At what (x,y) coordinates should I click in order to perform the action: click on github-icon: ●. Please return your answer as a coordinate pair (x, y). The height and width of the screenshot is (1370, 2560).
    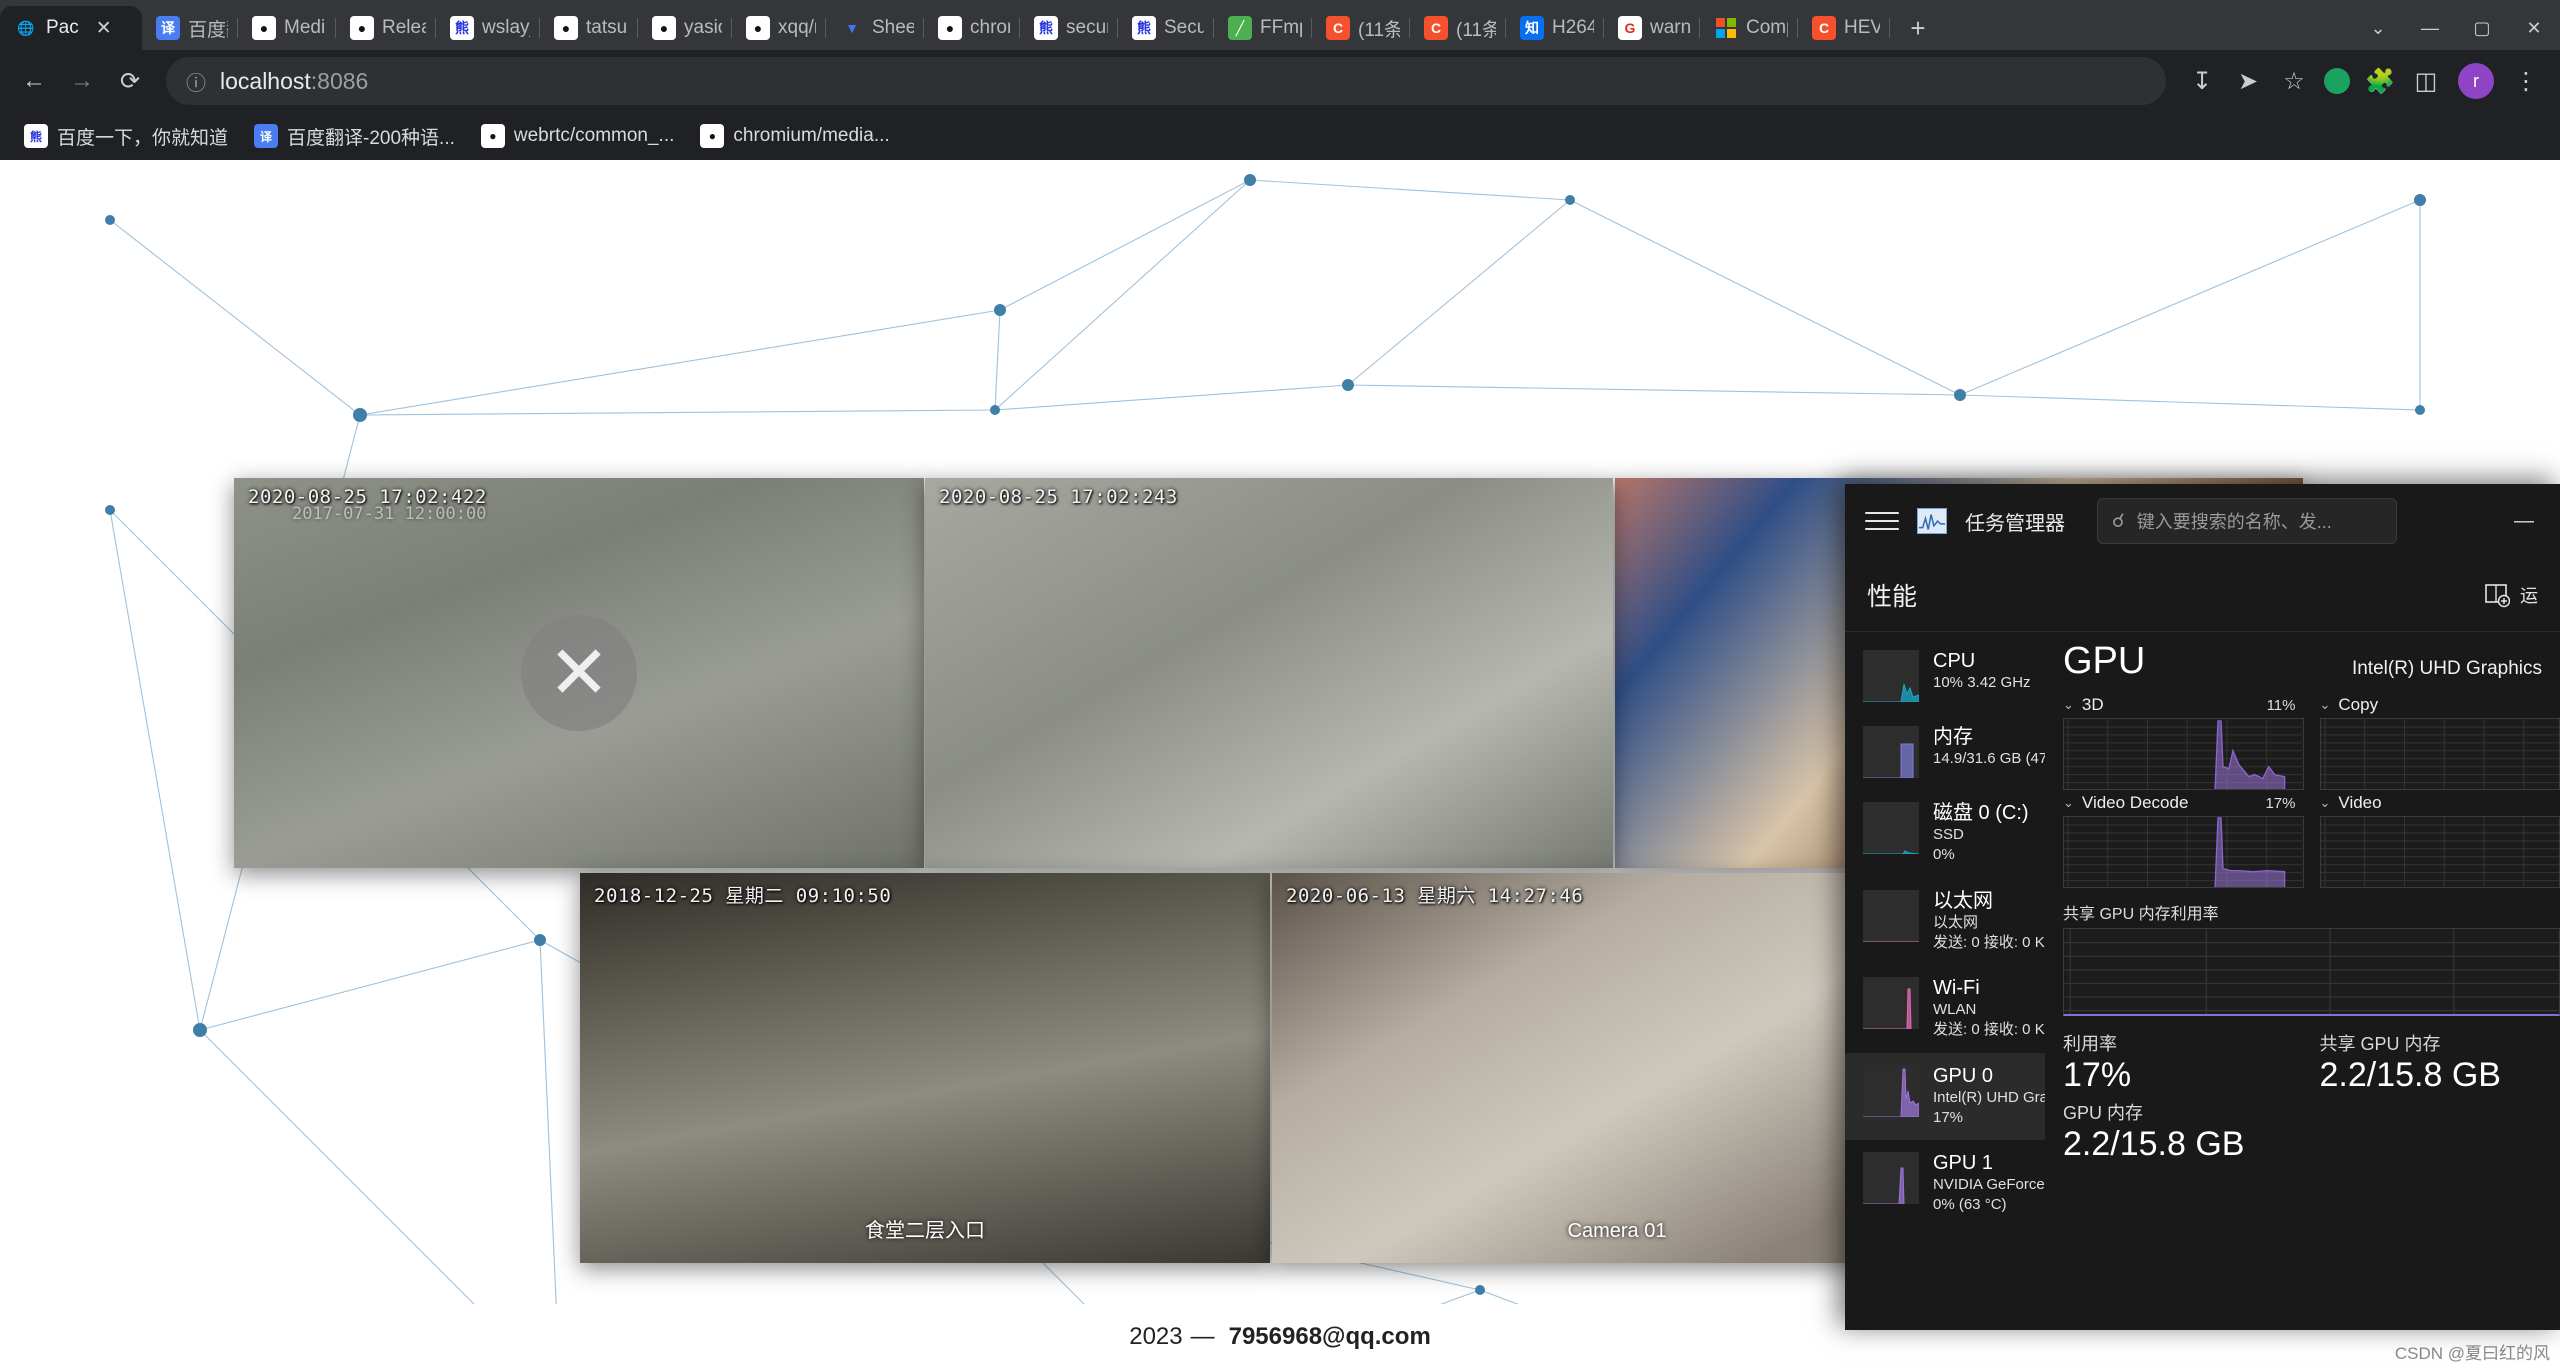
    Looking at the image, I should click on (566, 28).